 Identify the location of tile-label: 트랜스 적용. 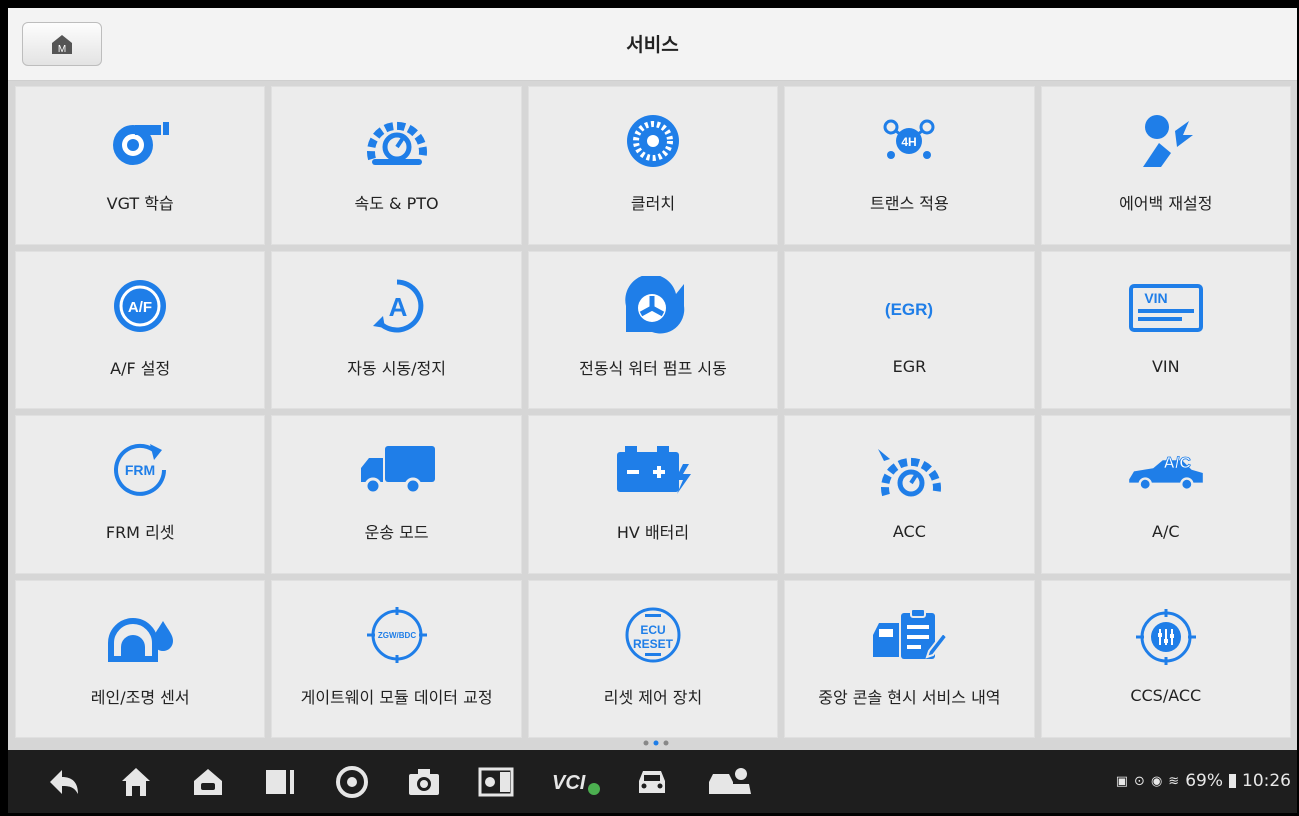
(909, 204).